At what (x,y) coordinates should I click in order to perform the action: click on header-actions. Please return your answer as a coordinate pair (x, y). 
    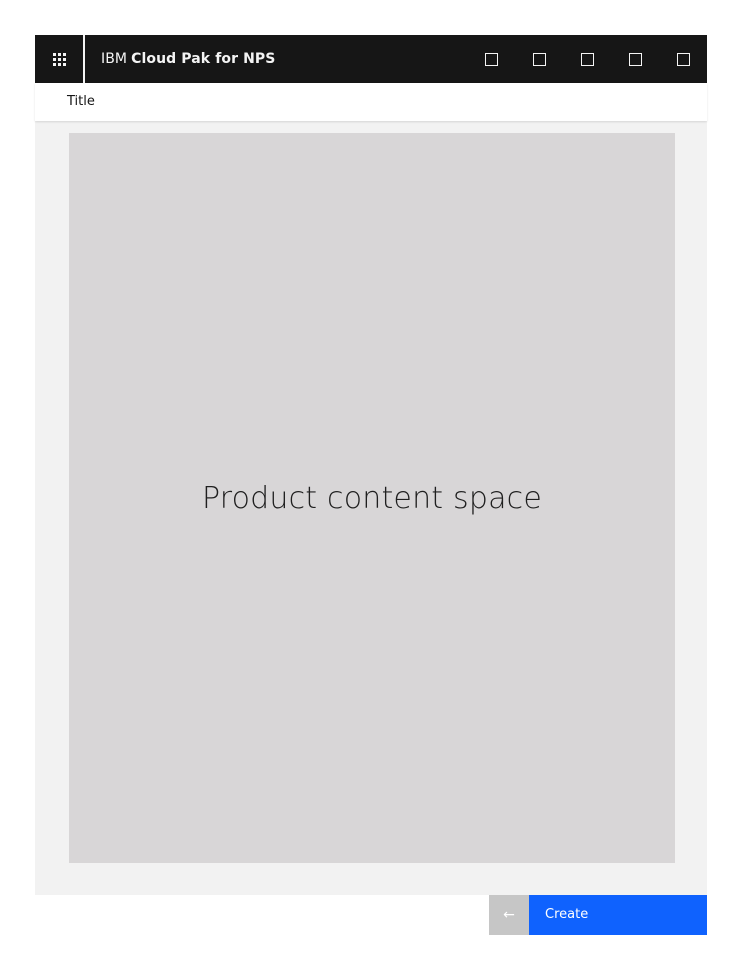
    Looking at the image, I should click on (587, 59).